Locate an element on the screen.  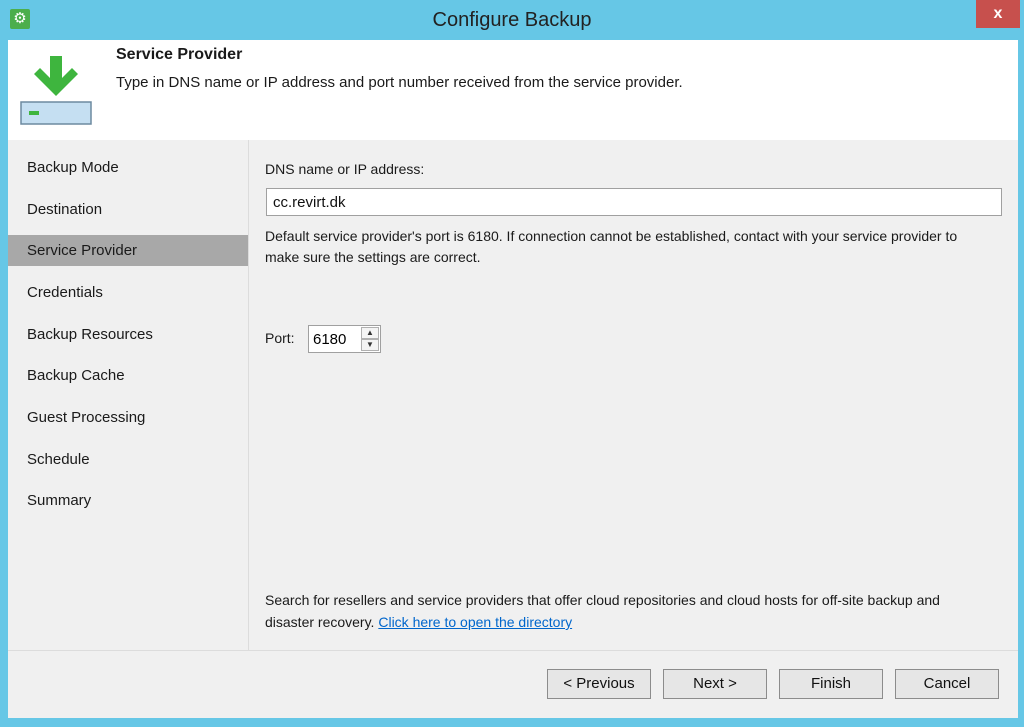
sidebar-item-destination: Destination is located at coordinates (128, 209).